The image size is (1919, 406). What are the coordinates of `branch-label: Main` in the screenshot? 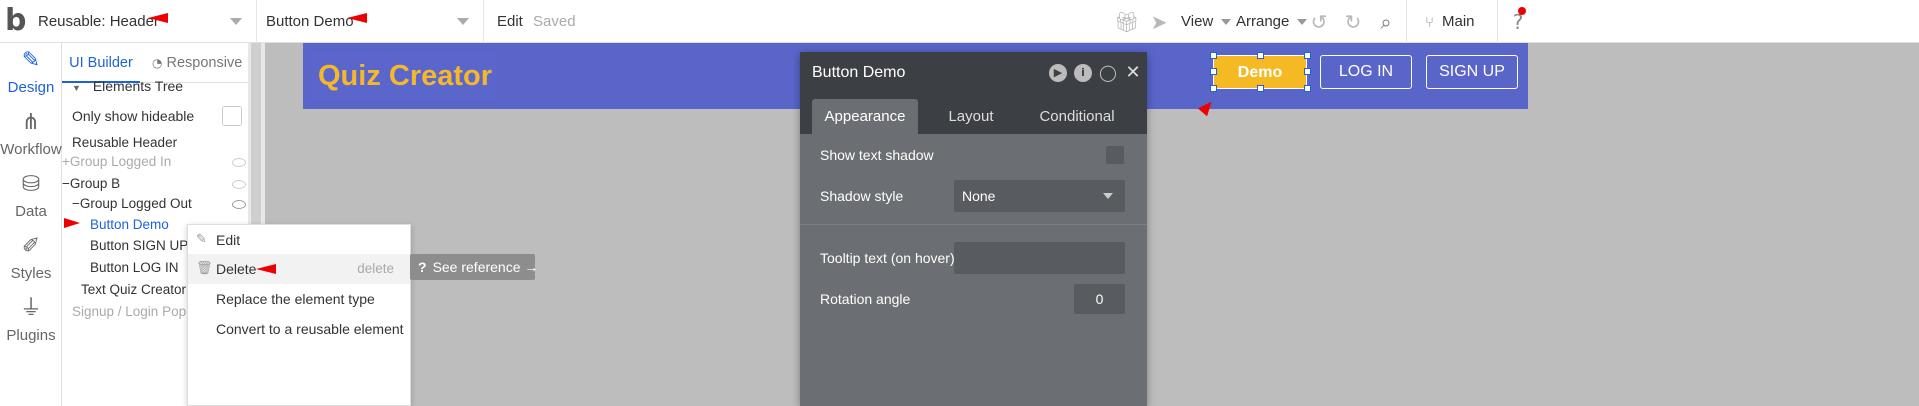 It's located at (1458, 21).